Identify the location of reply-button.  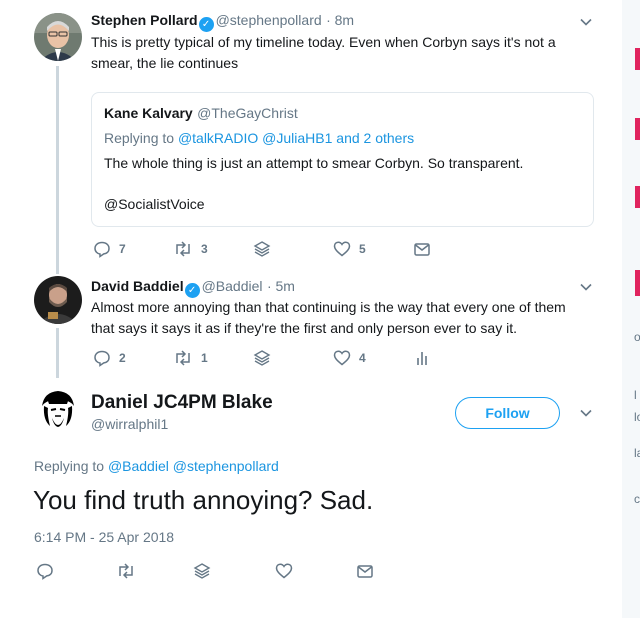
(45, 571).